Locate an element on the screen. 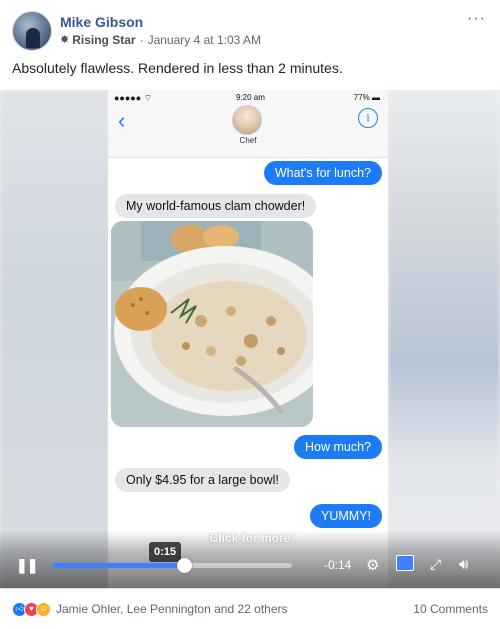  battery-percent: 77% is located at coordinates (361, 97).